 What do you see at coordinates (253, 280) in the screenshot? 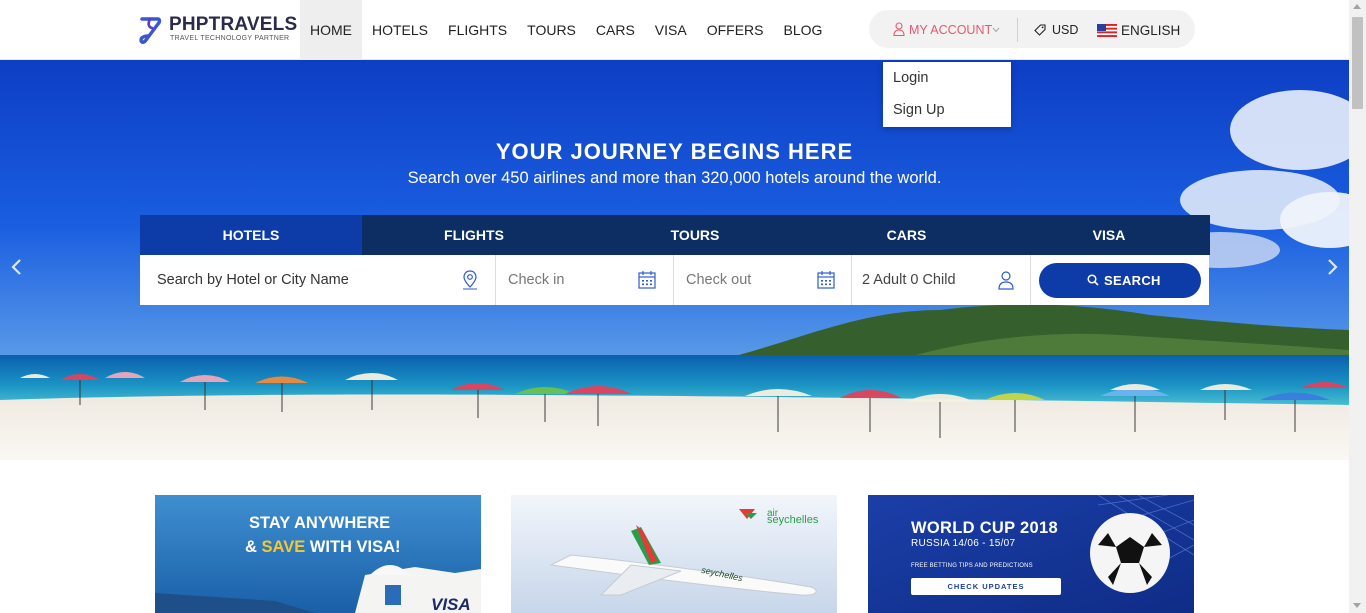
I see `location-placeholder: Search by Hotel or City Name` at bounding box center [253, 280].